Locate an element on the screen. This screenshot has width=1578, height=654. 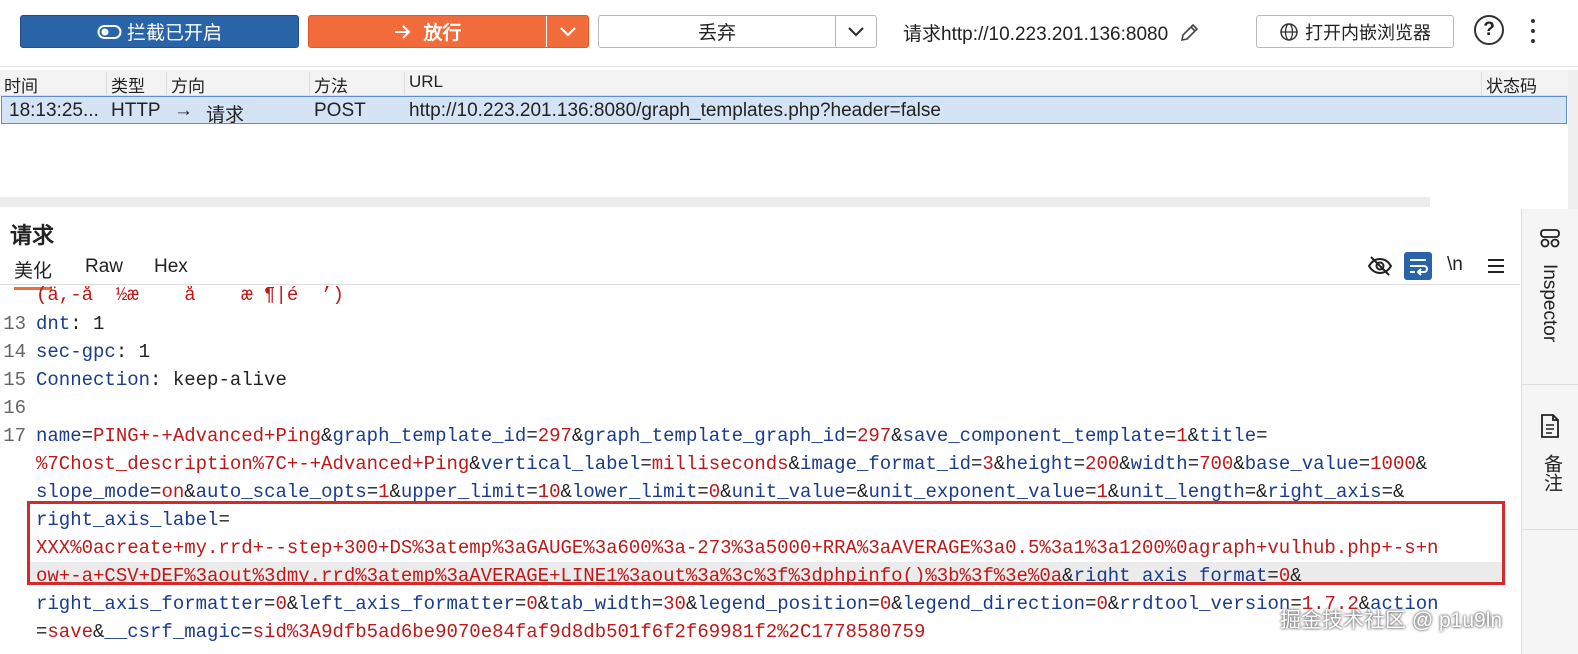
table-scrollbar is located at coordinates (1573, 140).